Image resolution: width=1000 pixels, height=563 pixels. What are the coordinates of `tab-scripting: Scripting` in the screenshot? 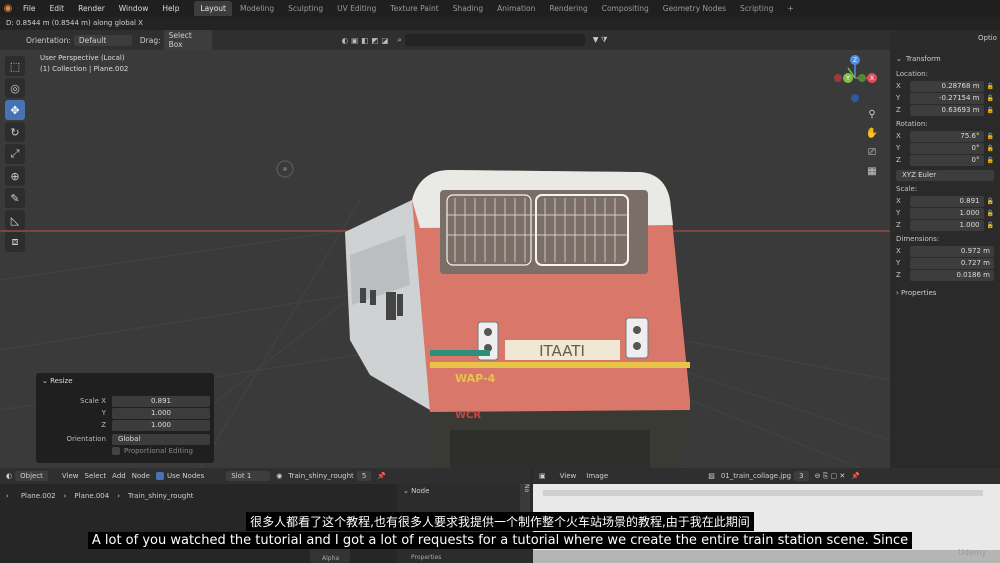 It's located at (756, 8).